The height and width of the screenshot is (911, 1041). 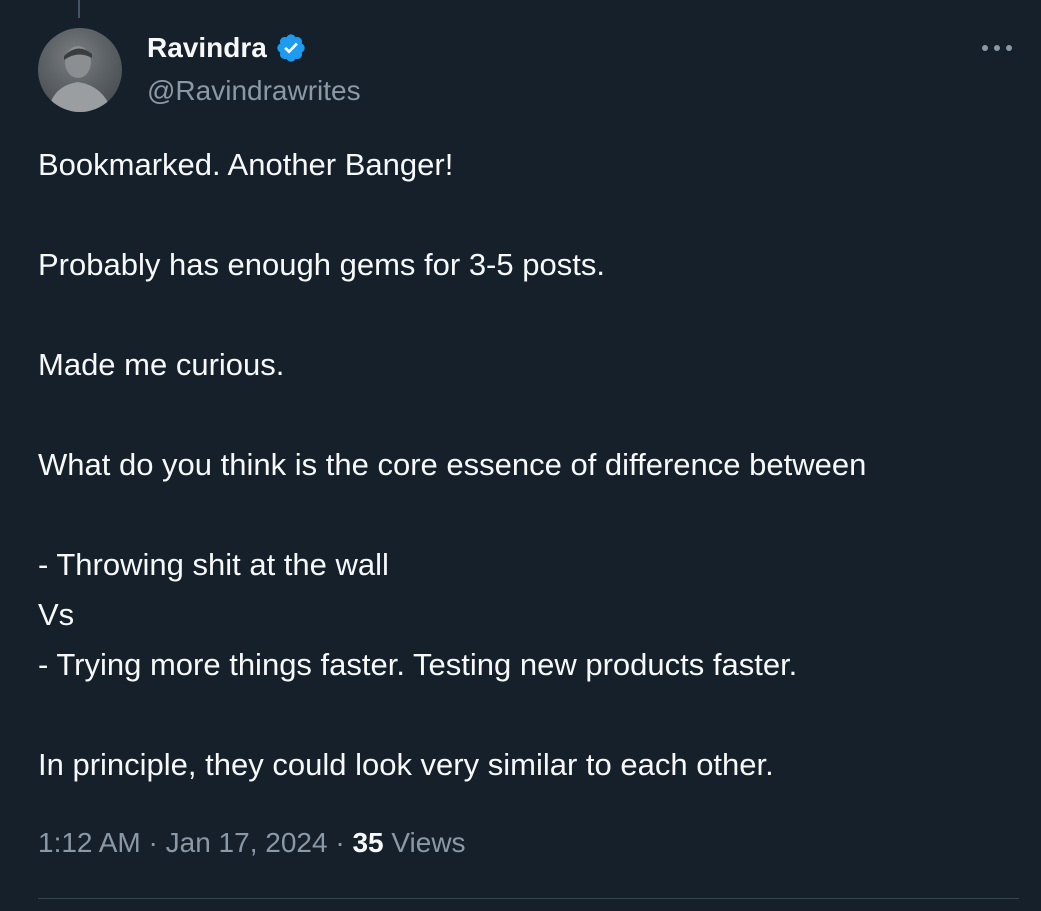 I want to click on divider, so click(x=528, y=898).